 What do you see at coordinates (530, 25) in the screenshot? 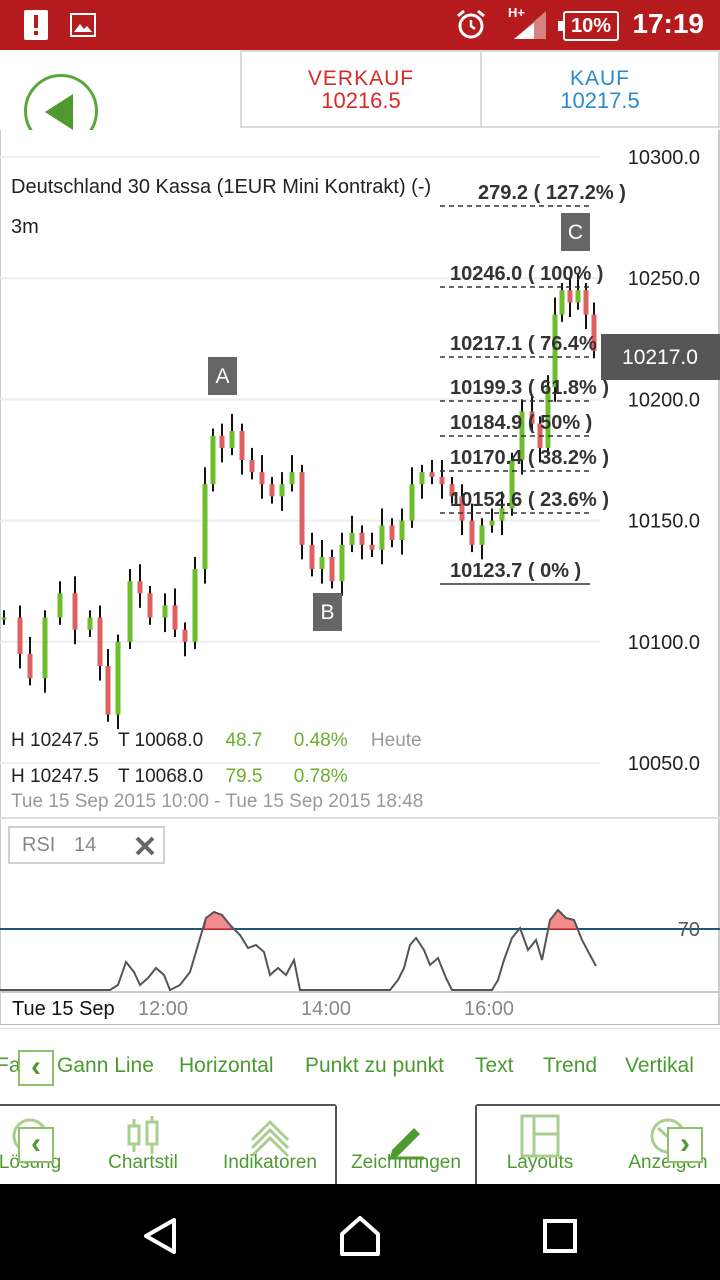
I see `signal-icon` at bounding box center [530, 25].